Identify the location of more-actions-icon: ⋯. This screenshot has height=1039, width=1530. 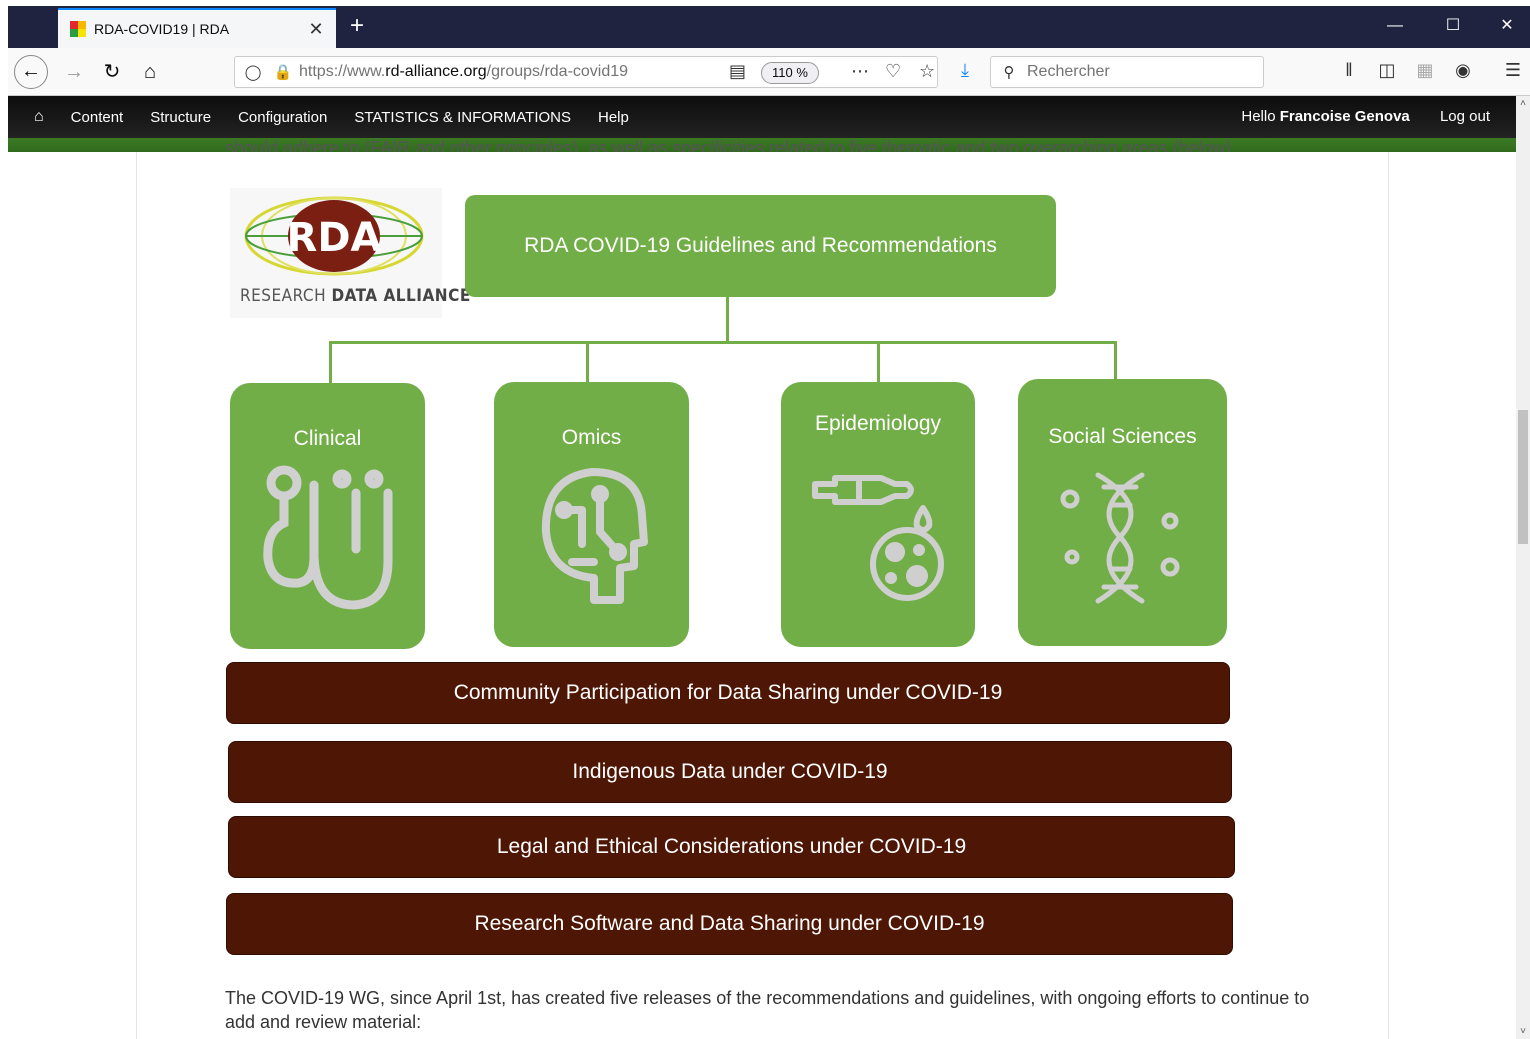
(860, 71).